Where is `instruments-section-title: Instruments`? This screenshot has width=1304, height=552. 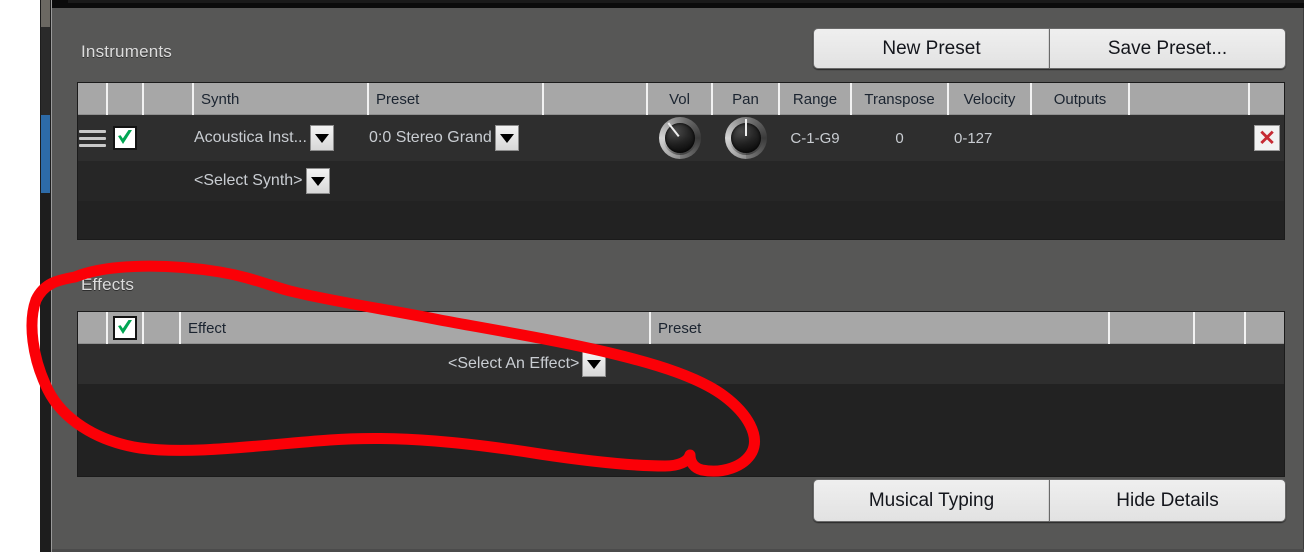 instruments-section-title: Instruments is located at coordinates (127, 51).